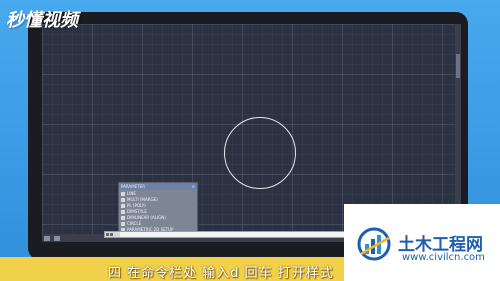  I want to click on watermark-url: www.civilcn.com, so click(443, 257).